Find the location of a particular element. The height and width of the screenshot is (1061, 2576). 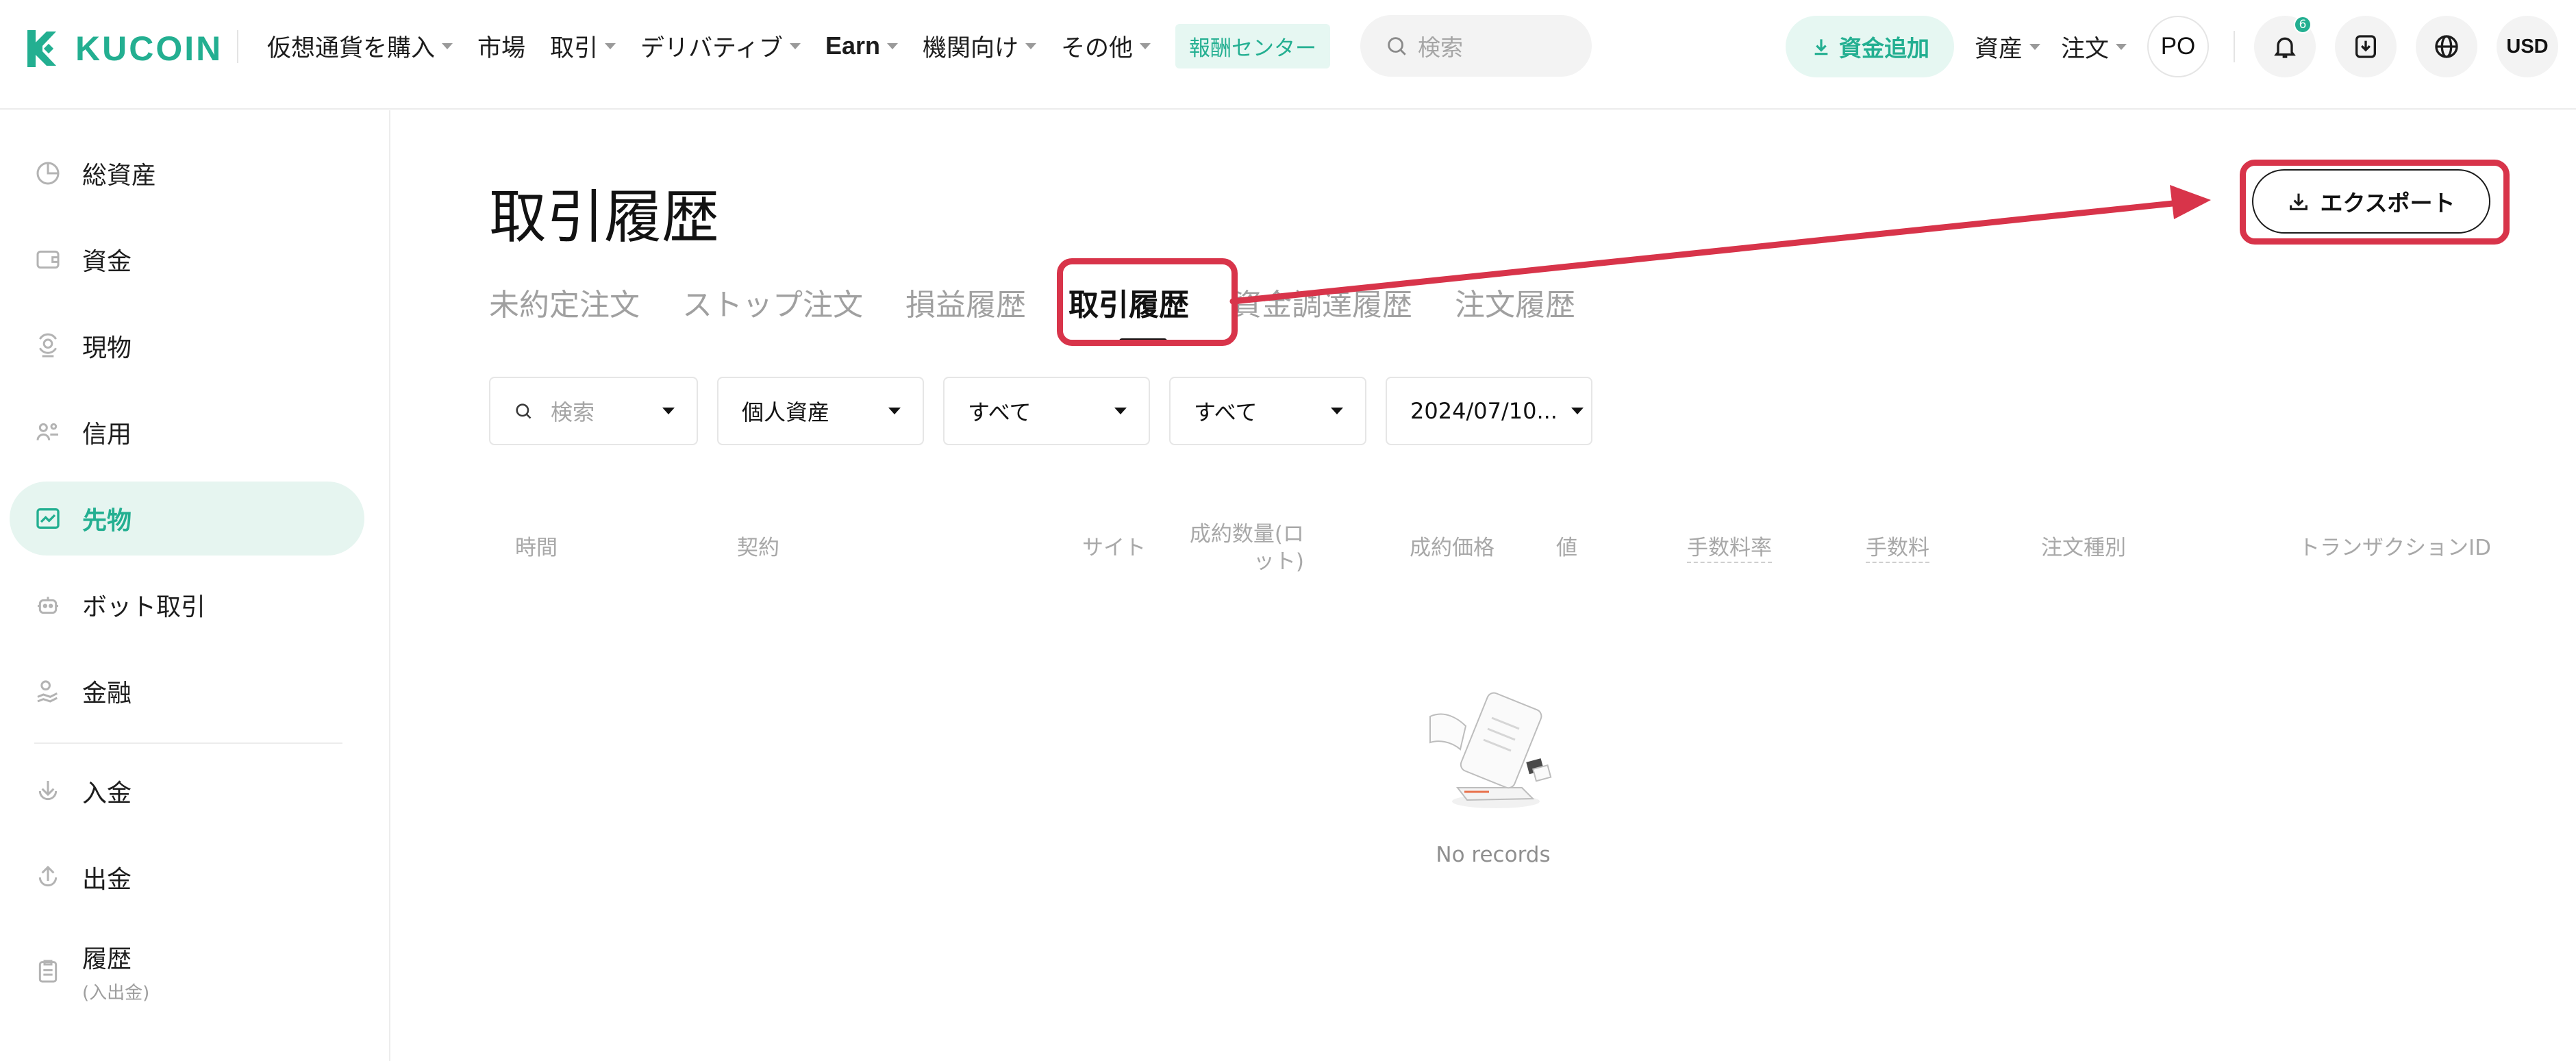

add-funds-label: 資金追加 is located at coordinates (1883, 48).